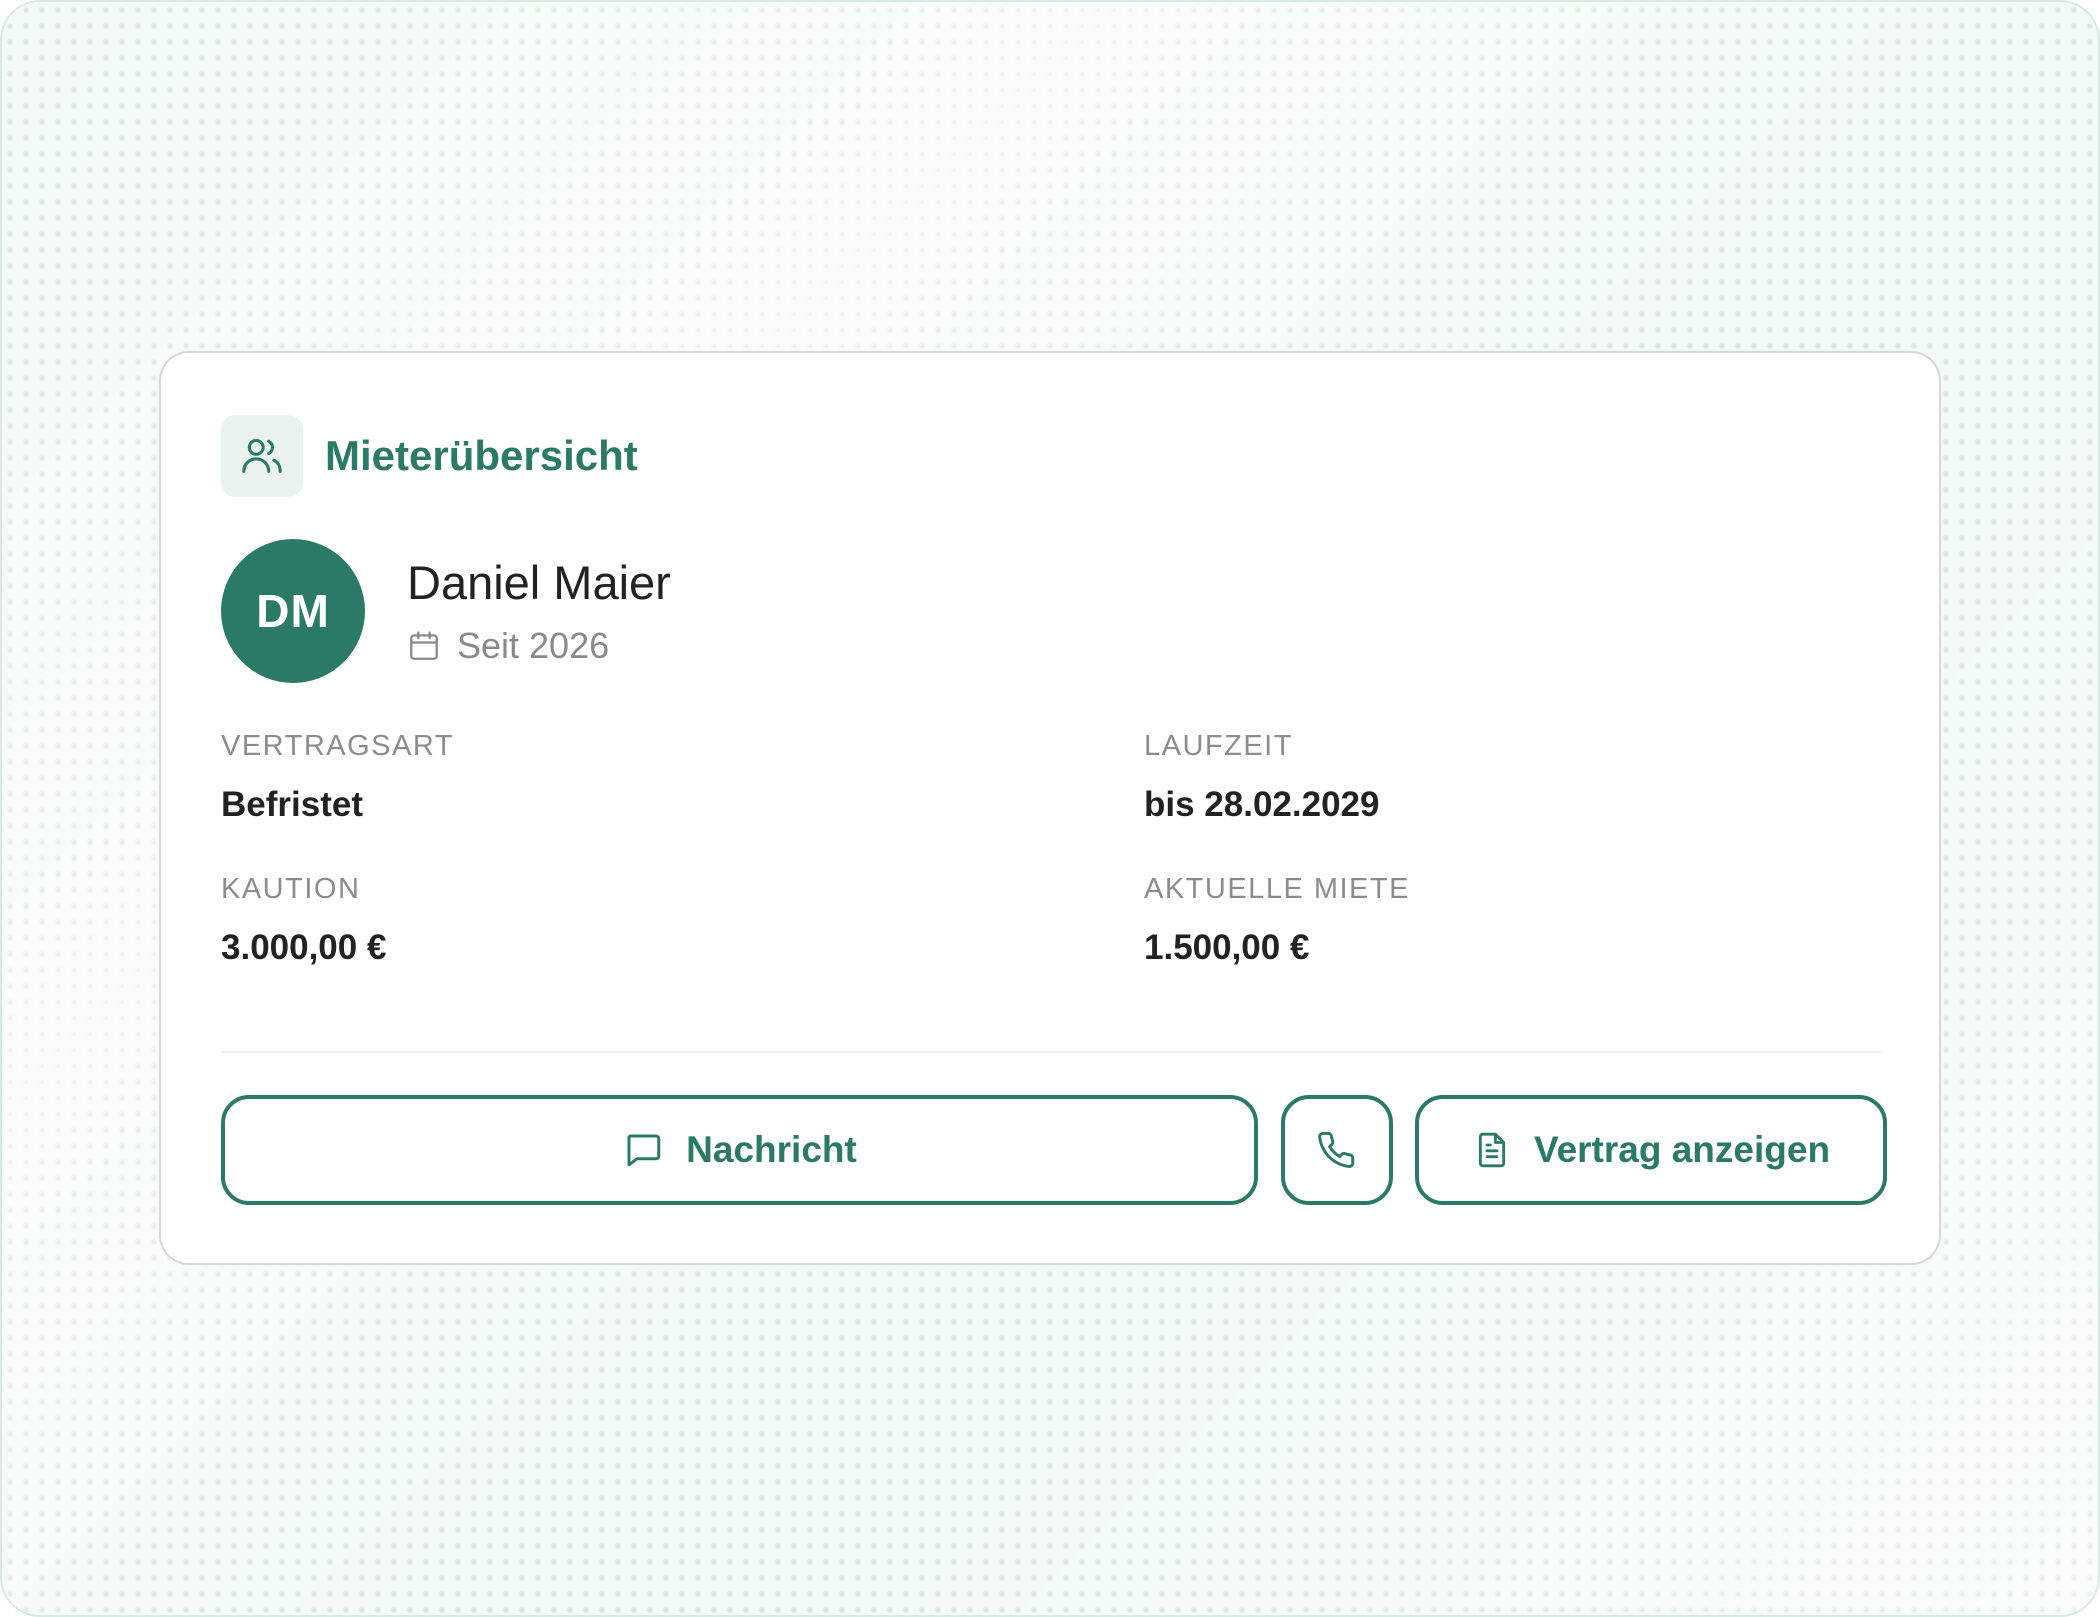 The height and width of the screenshot is (1617, 2100). I want to click on tenant-since: Seit 2026, so click(539, 646).